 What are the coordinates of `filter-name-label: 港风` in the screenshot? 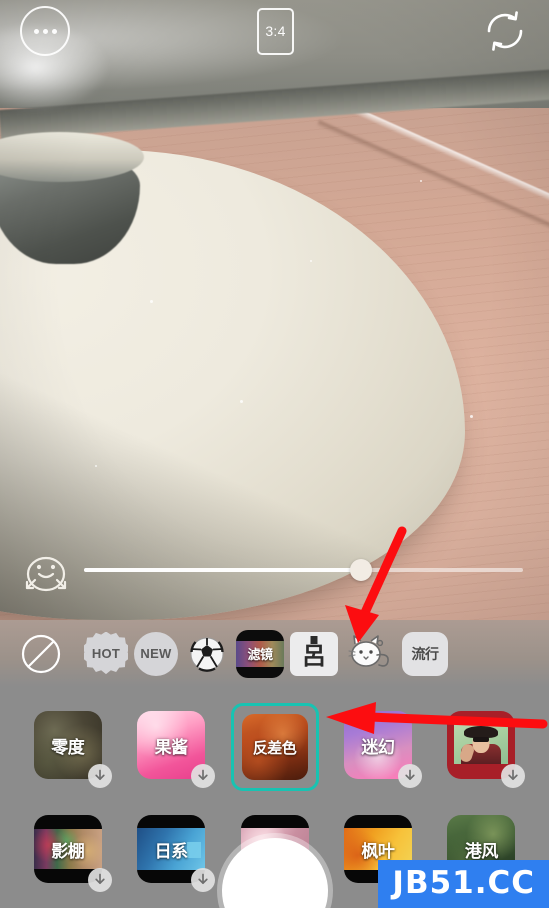 It's located at (481, 851).